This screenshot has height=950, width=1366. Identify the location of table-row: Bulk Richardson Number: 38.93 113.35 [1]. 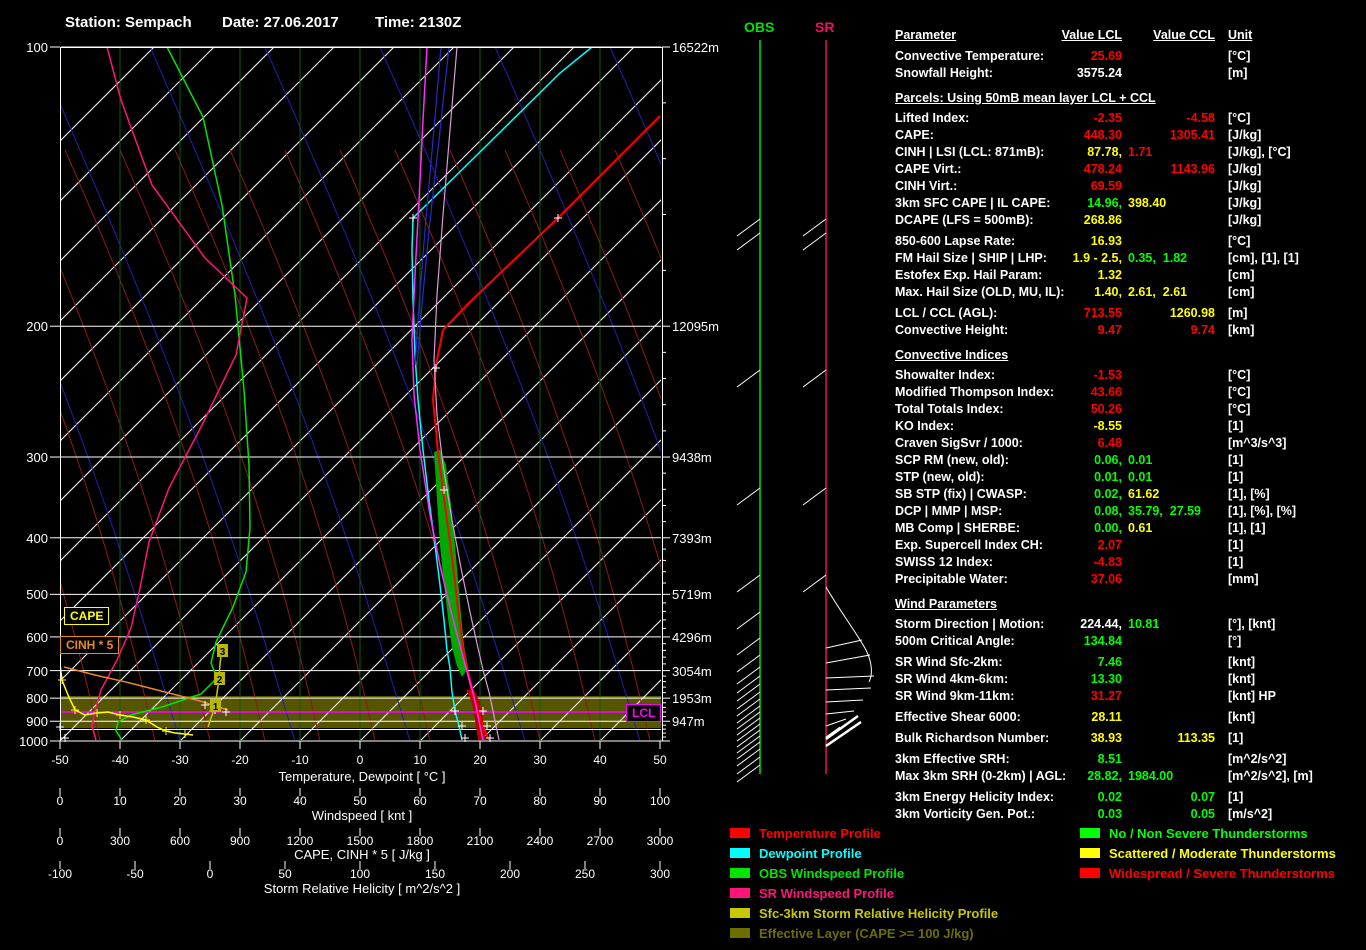
(1130, 738).